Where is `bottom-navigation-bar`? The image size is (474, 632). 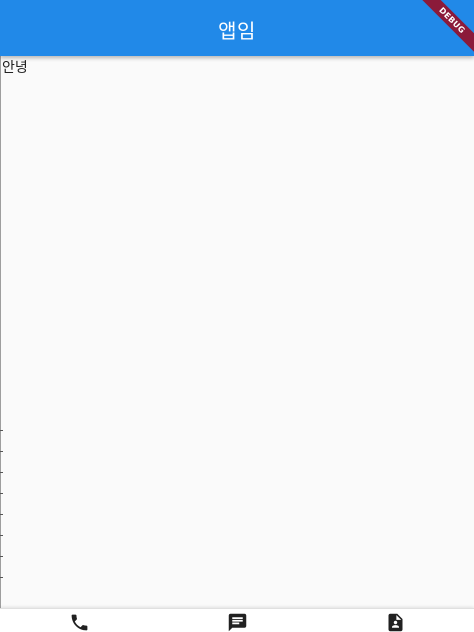 bottom-navigation-bar is located at coordinates (237, 620).